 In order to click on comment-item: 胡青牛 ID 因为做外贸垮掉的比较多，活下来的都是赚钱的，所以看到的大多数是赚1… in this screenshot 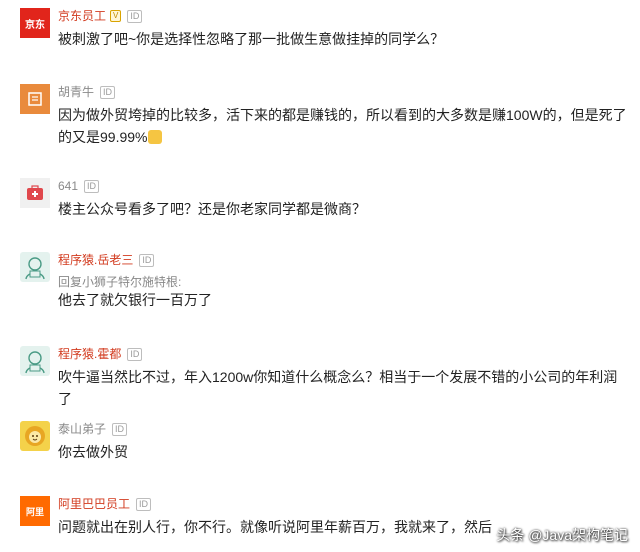, I will do `click(320, 119)`.